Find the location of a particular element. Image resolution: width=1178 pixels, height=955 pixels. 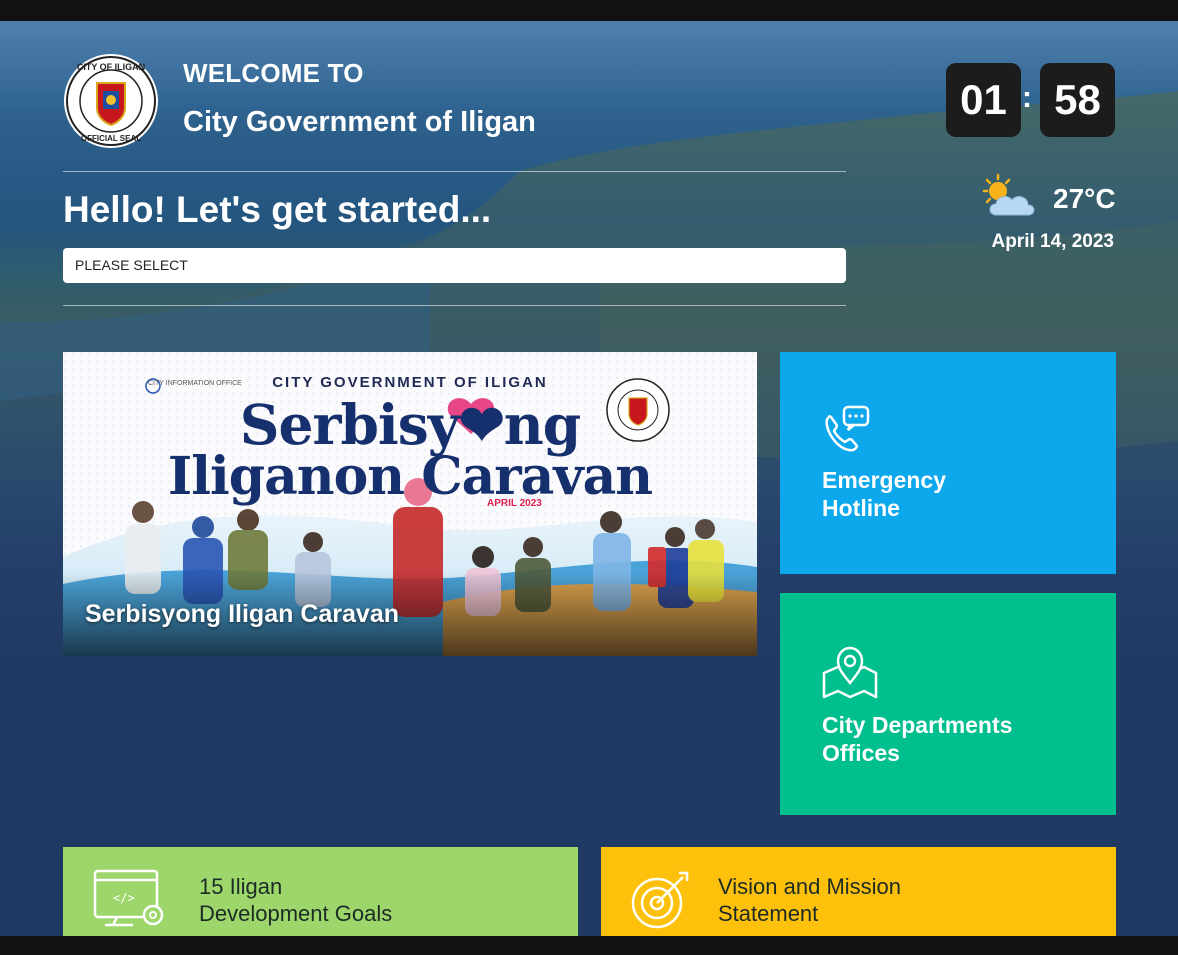

welcome-text: WELCOME TO is located at coordinates (273, 73).